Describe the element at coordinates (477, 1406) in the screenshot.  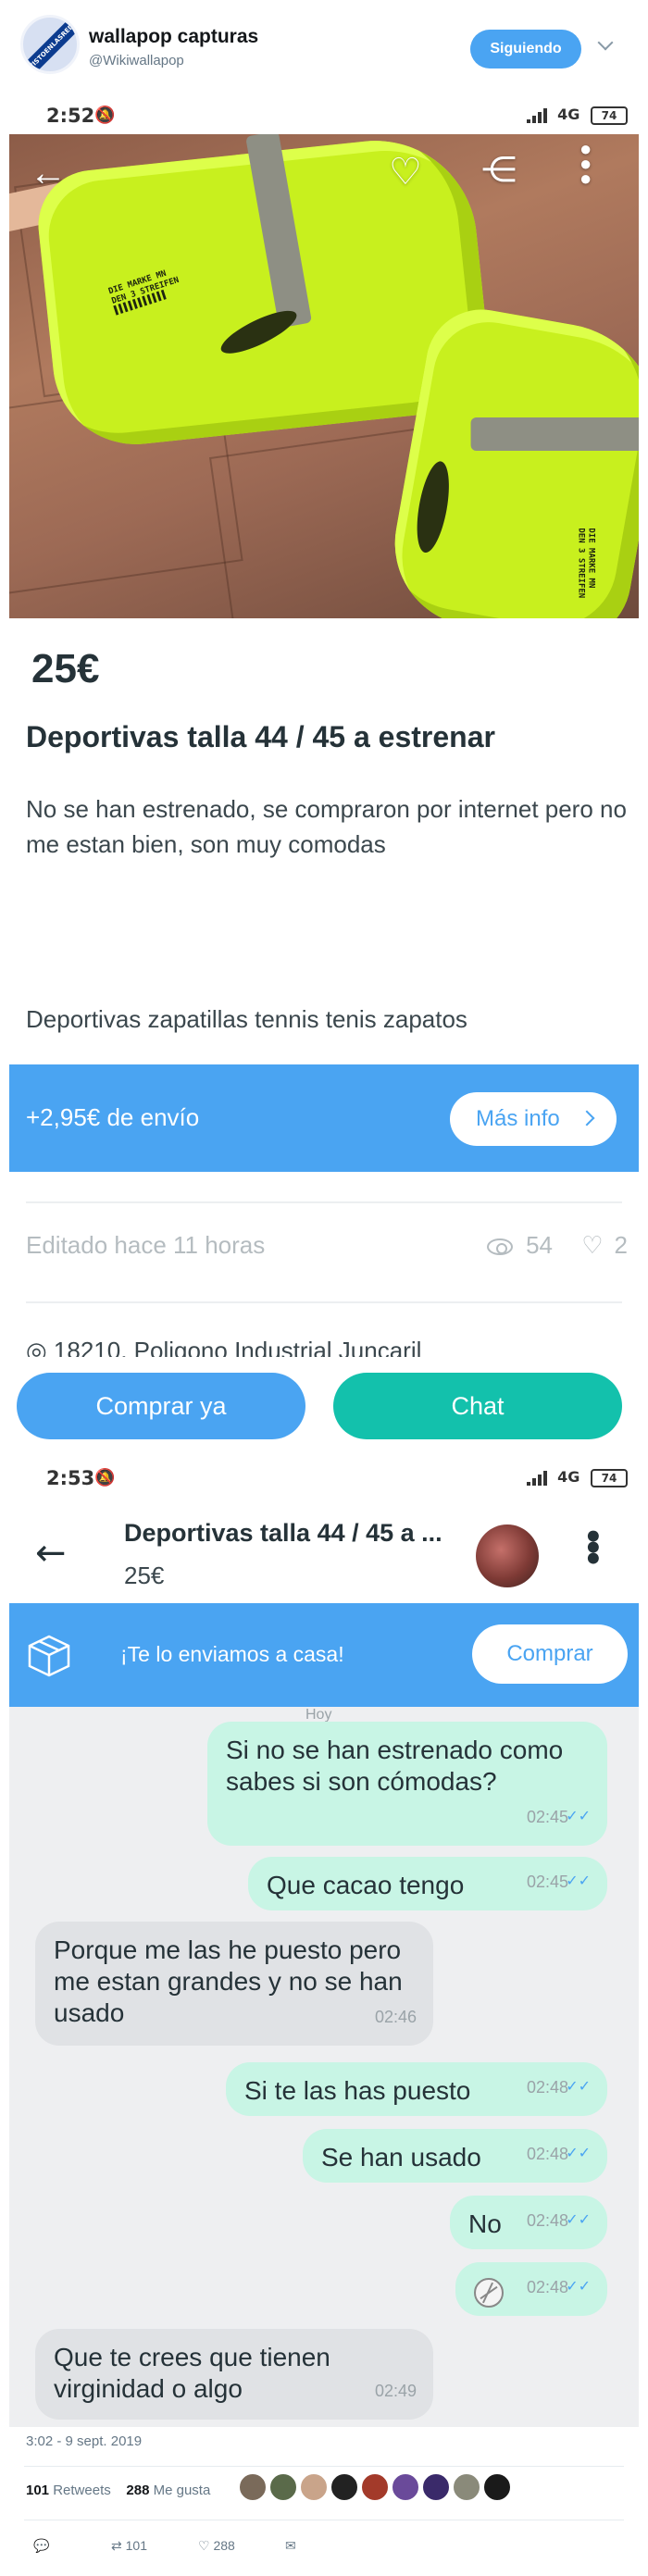
I see `chat-button: Chat` at that location.